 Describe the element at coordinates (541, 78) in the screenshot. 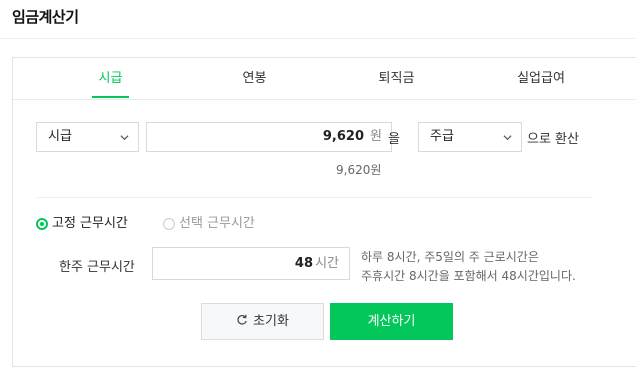

I see `tab-unemployment: 실업급여` at that location.